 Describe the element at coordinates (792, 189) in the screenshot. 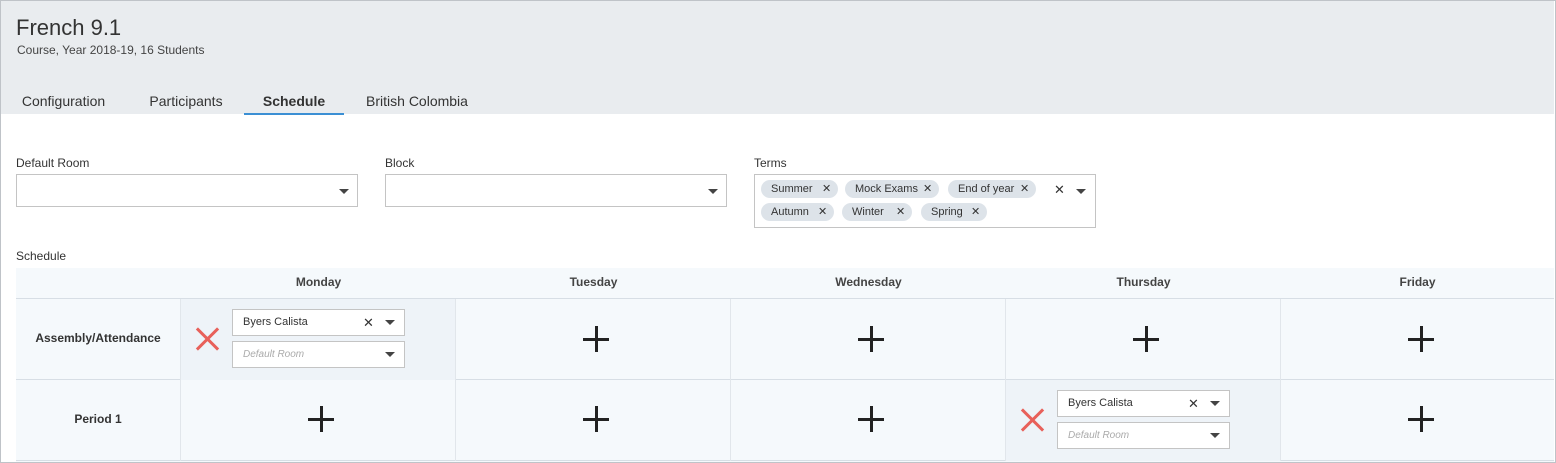

I see `term-chip-label: Summer` at that location.